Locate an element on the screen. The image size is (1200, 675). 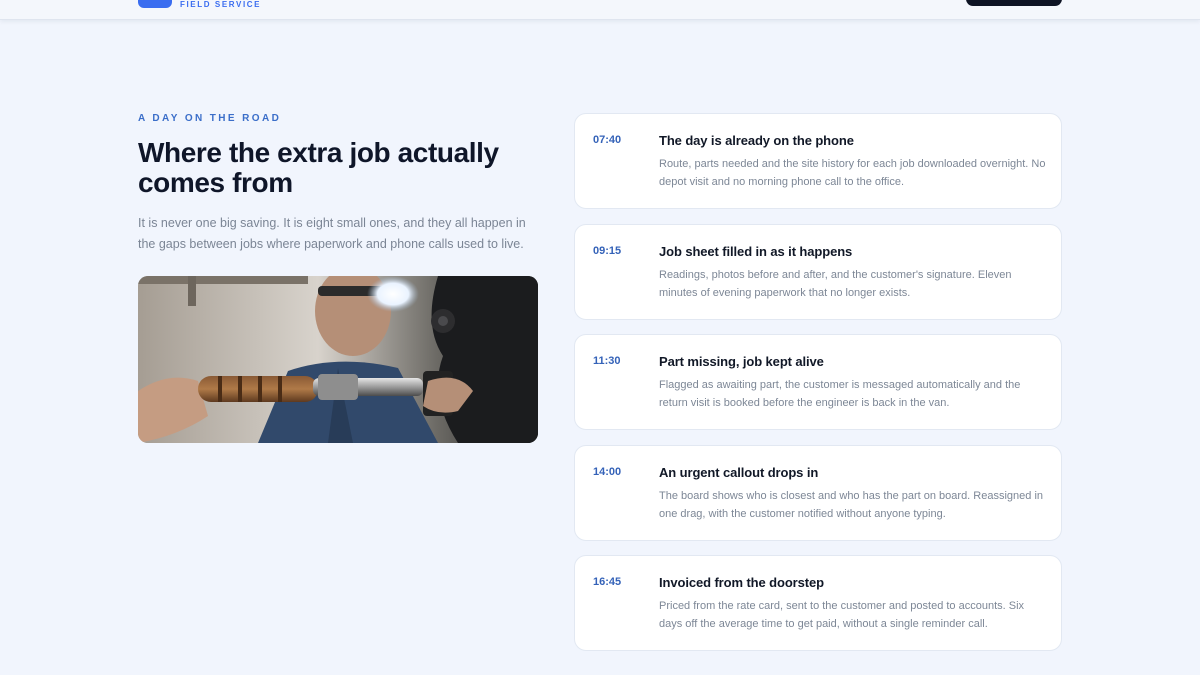
timeline-title: An urgent callout drops in is located at coordinates (739, 472).